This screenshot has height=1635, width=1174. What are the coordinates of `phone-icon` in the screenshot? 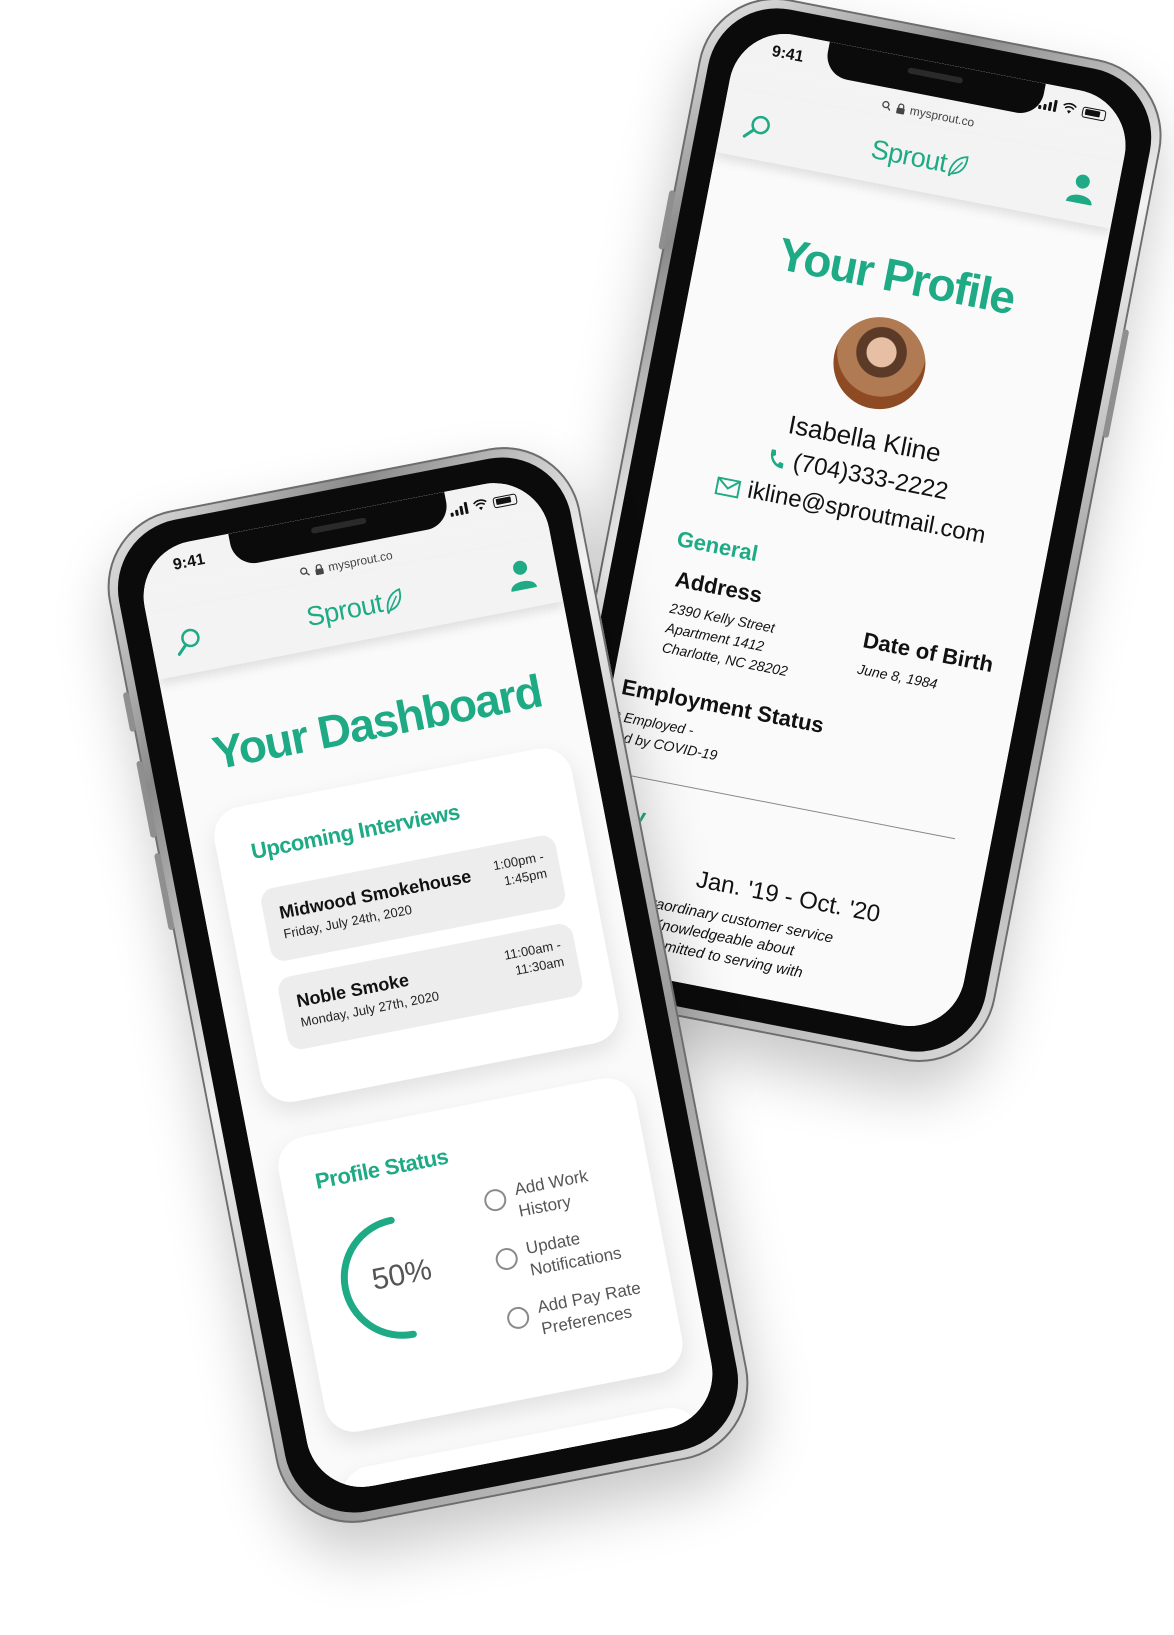 It's located at (777, 459).